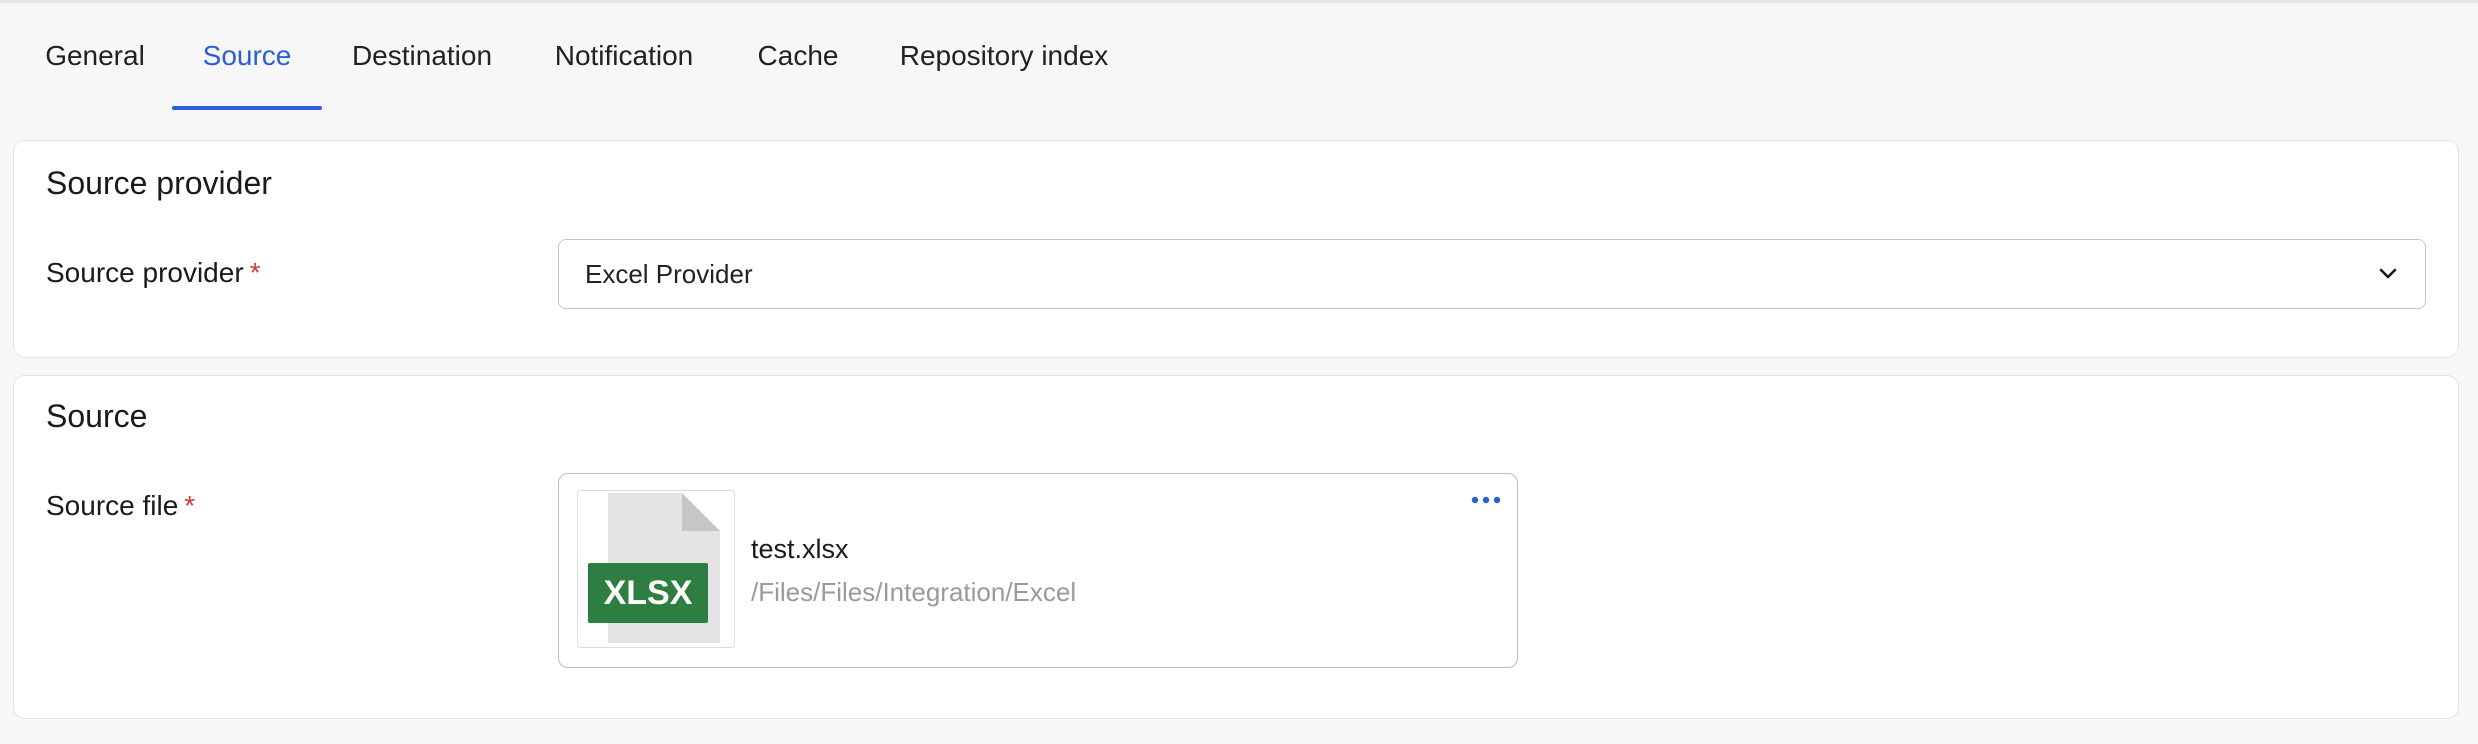 Image resolution: width=2478 pixels, height=744 pixels. What do you see at coordinates (159, 183) in the screenshot?
I see `card-title: Source provider` at bounding box center [159, 183].